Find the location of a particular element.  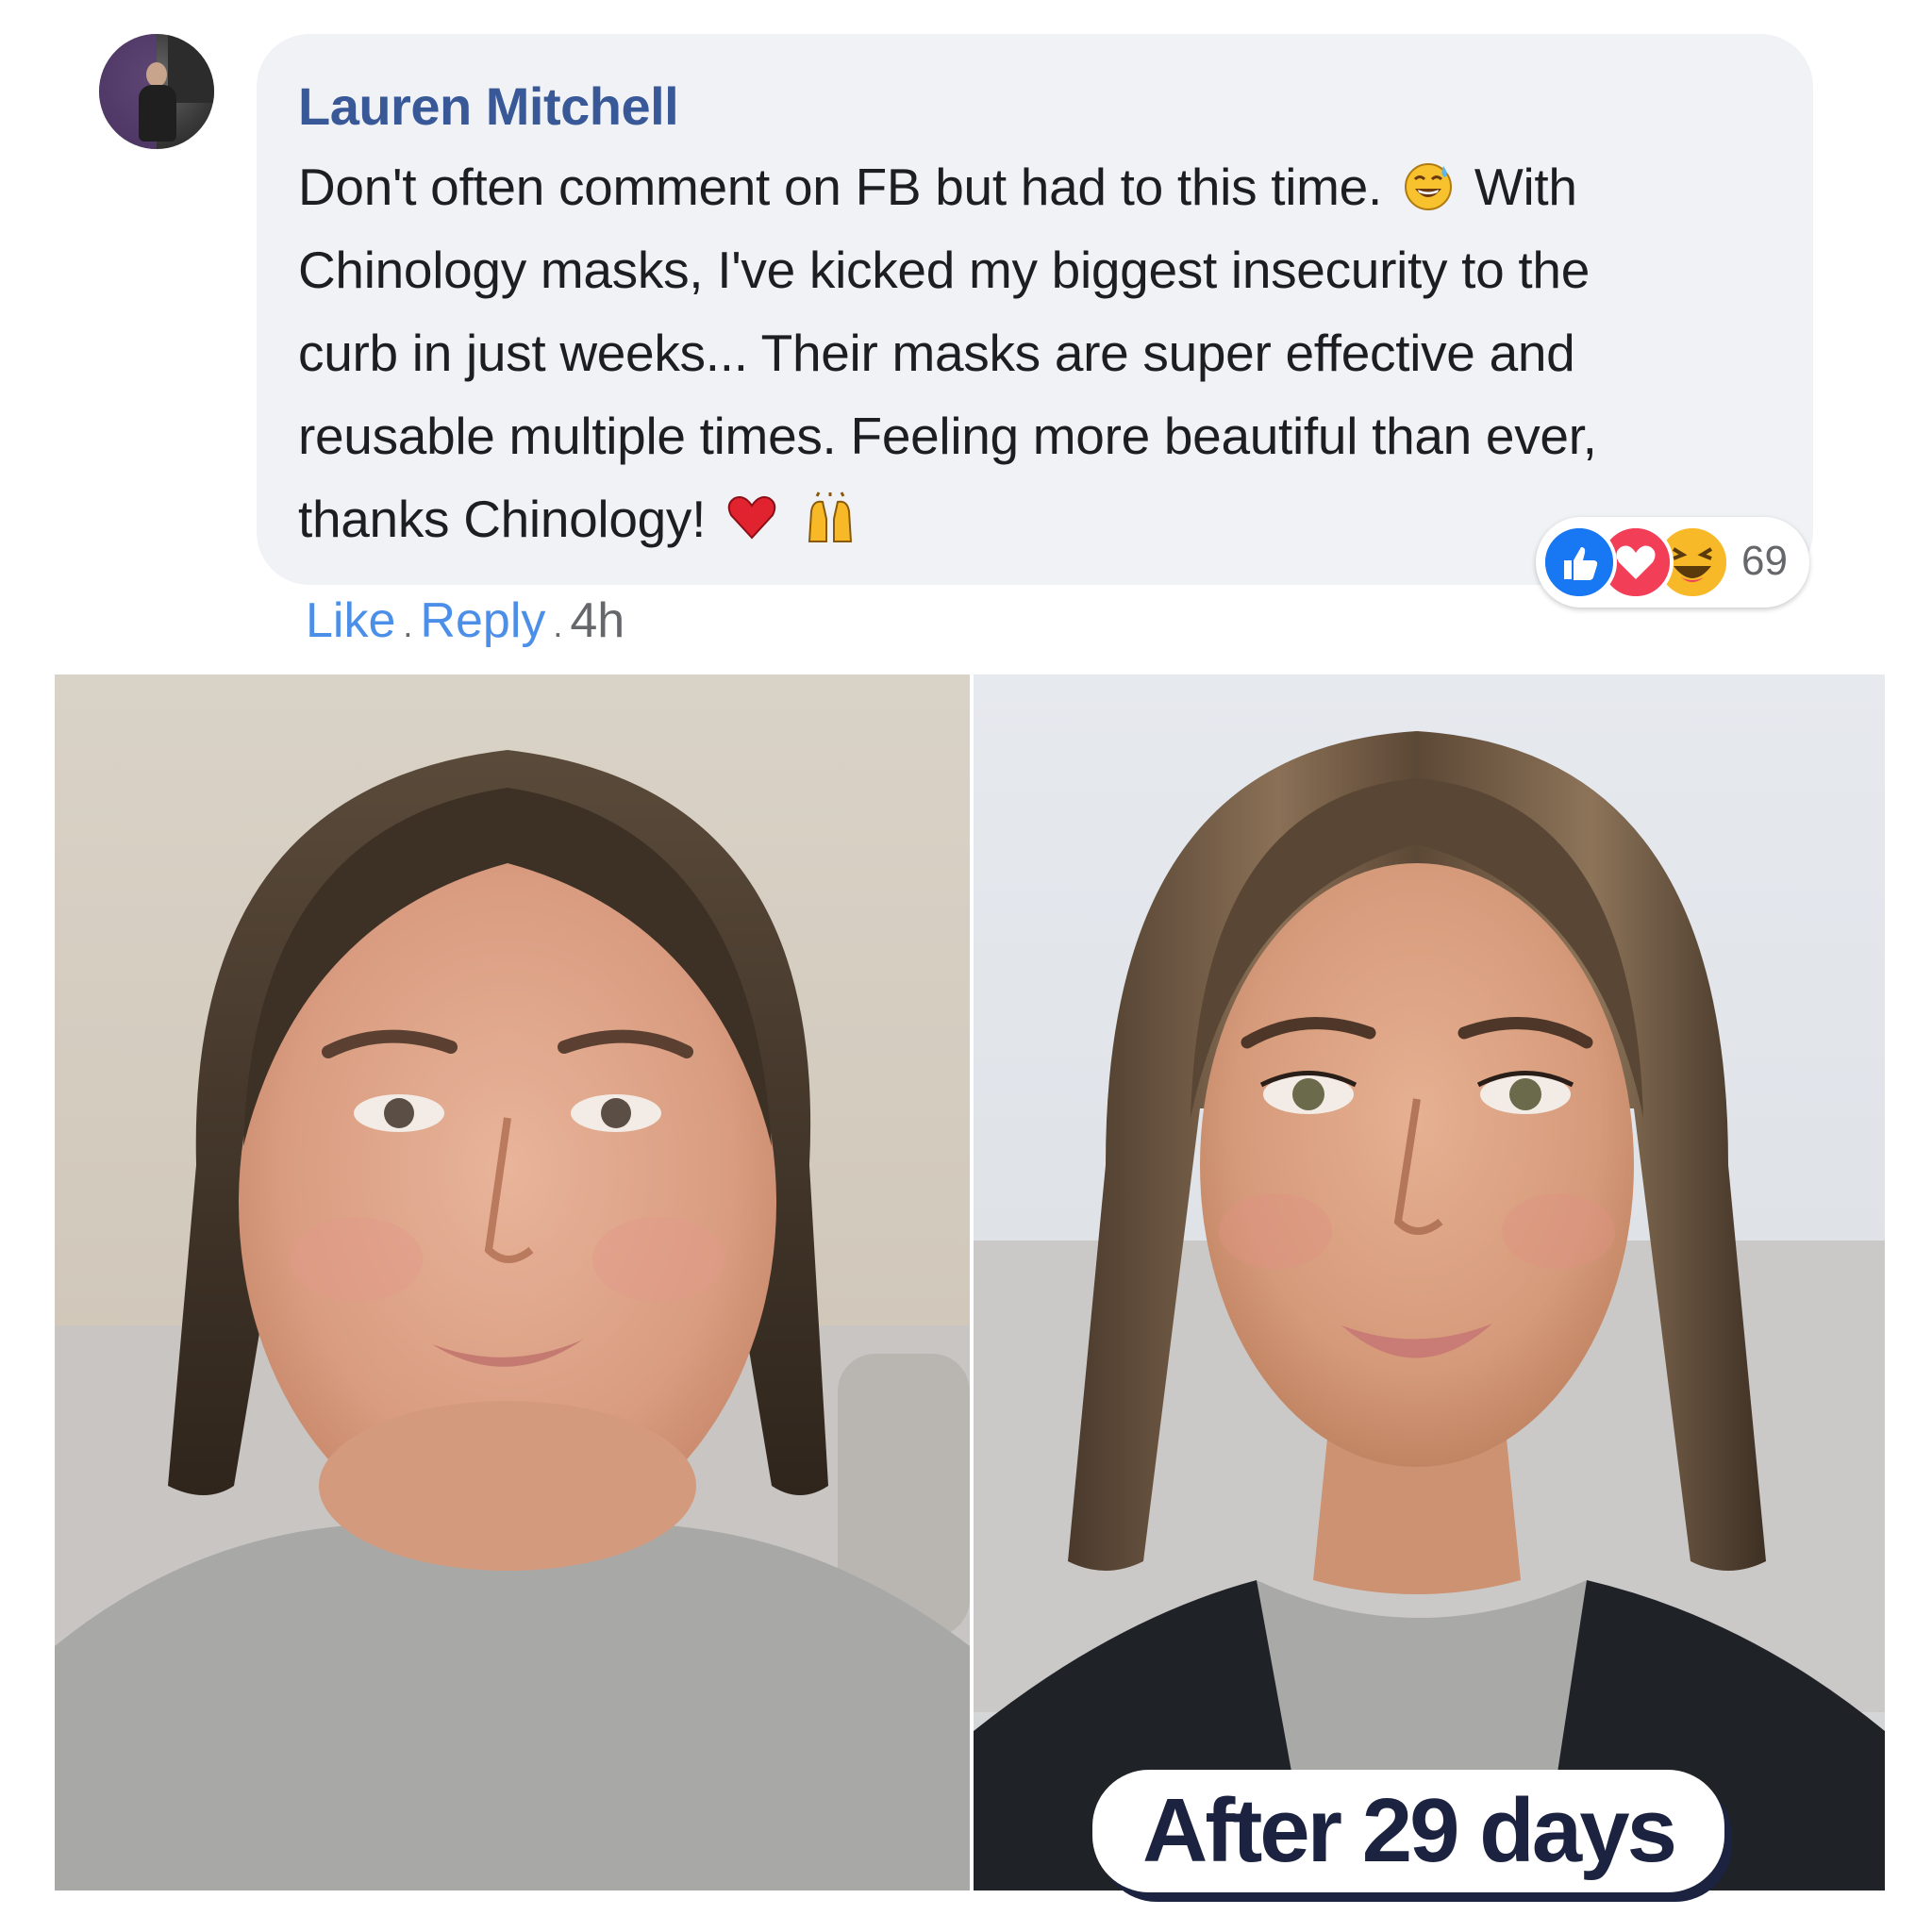

reactions-summary: 69 is located at coordinates (1672, 562).